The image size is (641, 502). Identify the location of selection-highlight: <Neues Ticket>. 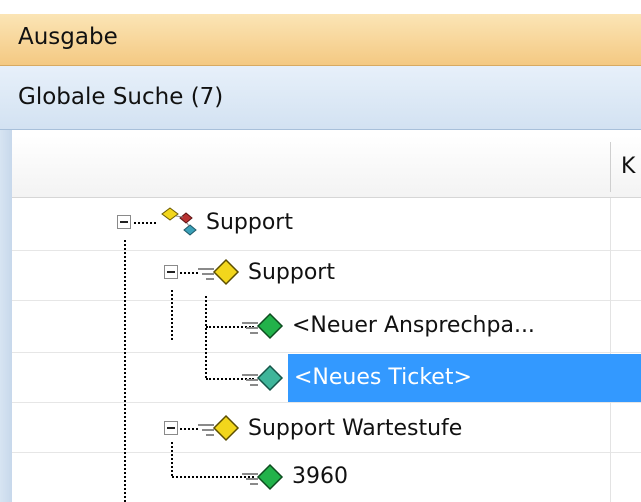
(464, 378).